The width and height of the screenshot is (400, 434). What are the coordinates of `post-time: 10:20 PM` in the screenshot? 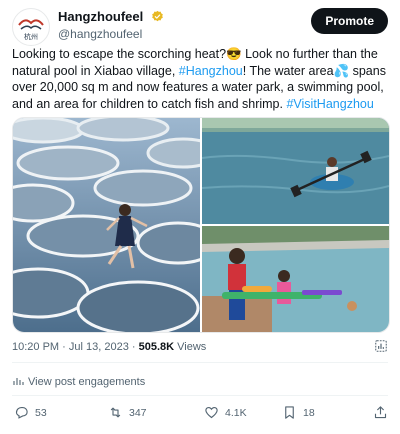 It's located at (35, 347).